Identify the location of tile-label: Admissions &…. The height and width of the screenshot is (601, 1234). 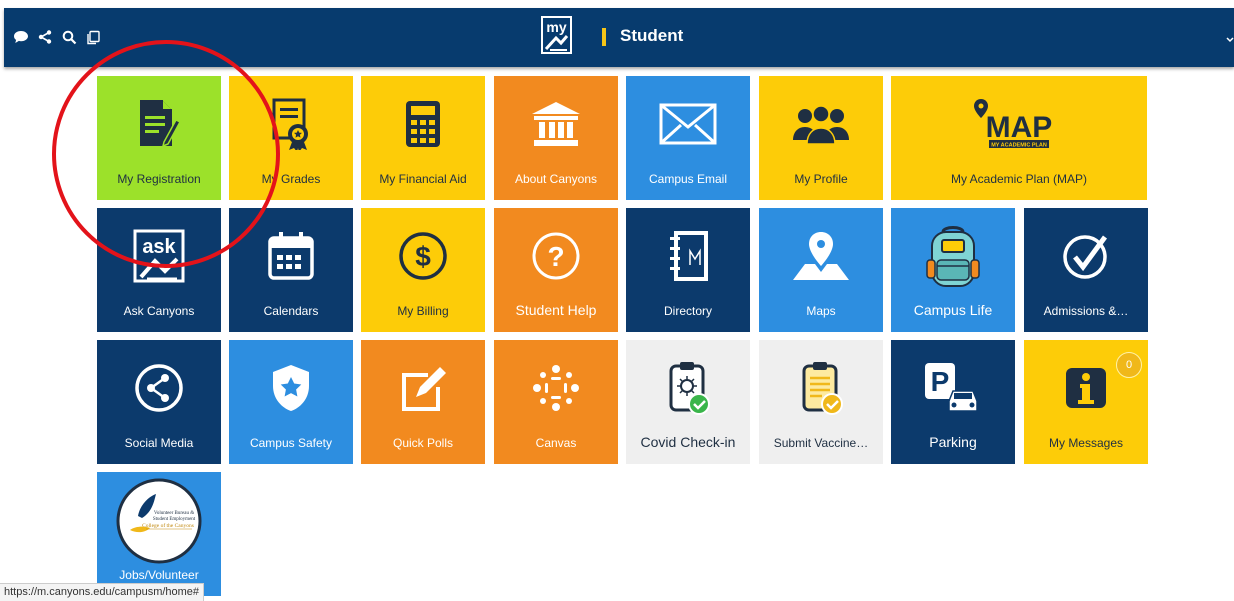
(1086, 311).